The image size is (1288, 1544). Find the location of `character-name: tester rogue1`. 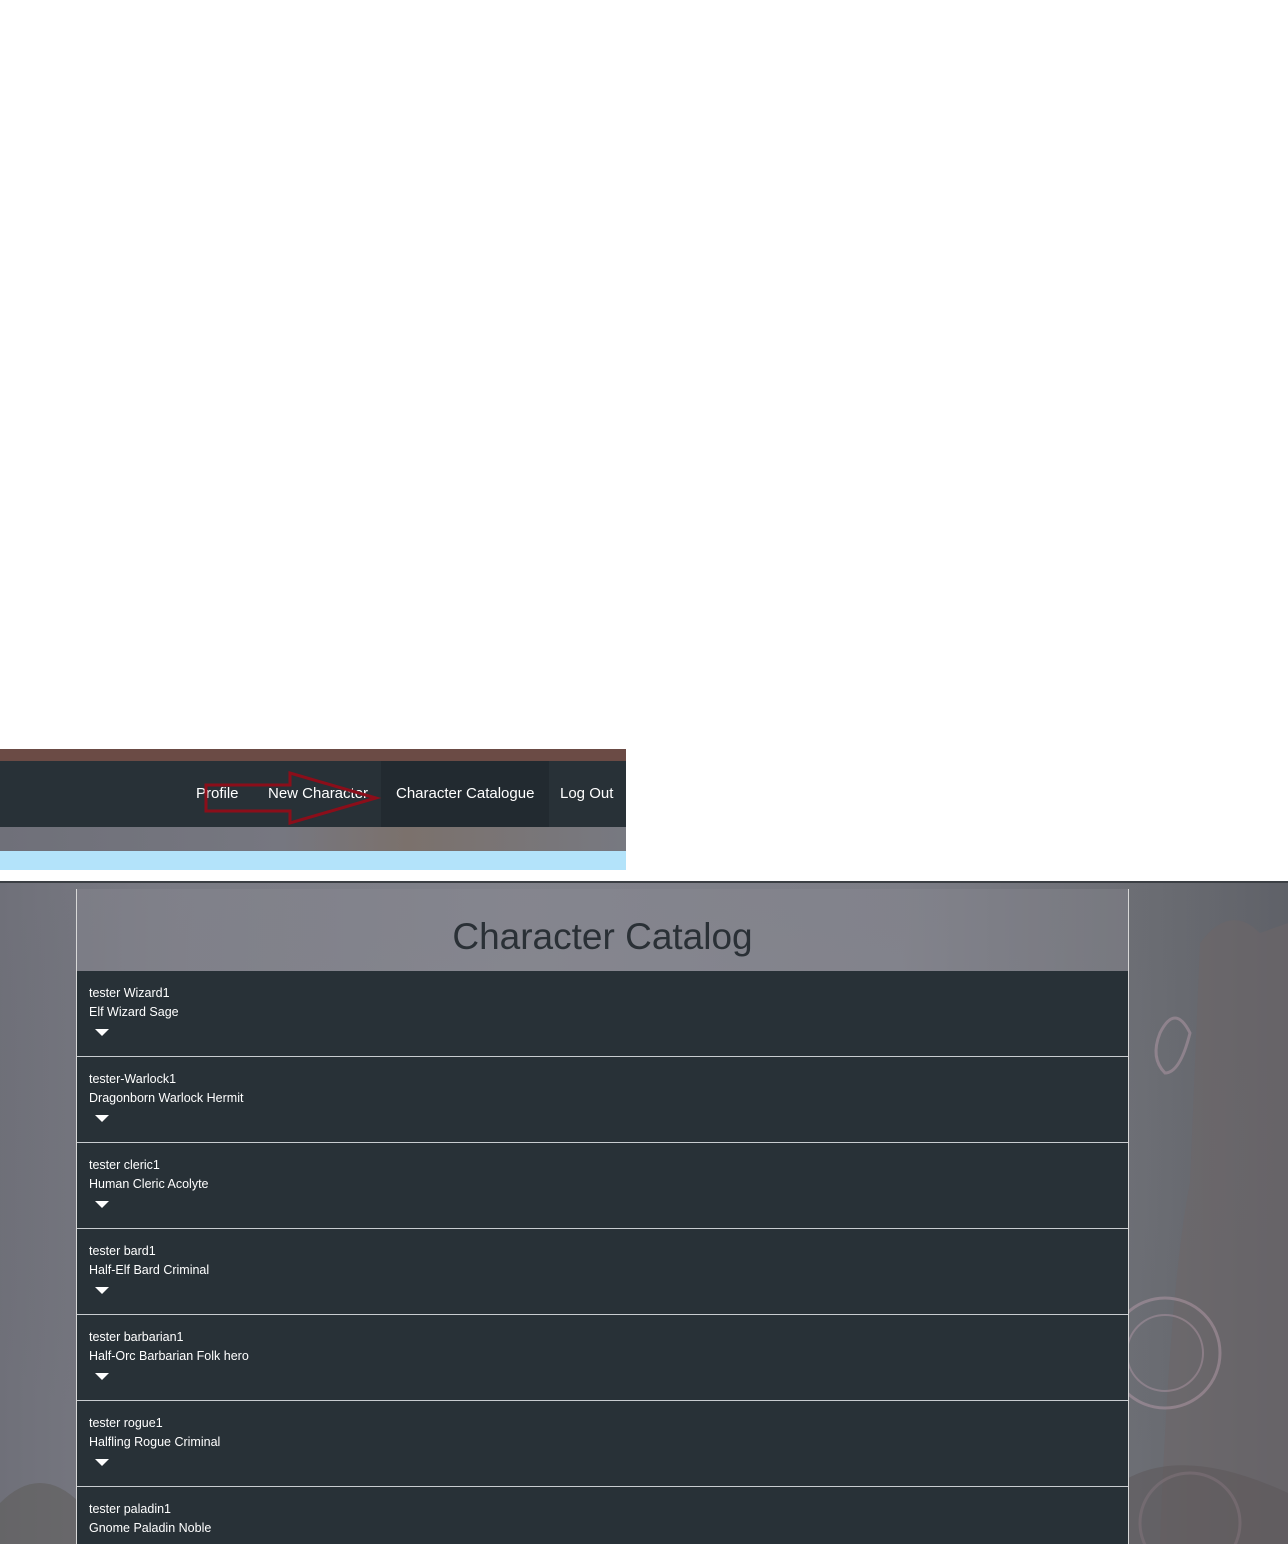

character-name: tester rogue1 is located at coordinates (126, 1423).